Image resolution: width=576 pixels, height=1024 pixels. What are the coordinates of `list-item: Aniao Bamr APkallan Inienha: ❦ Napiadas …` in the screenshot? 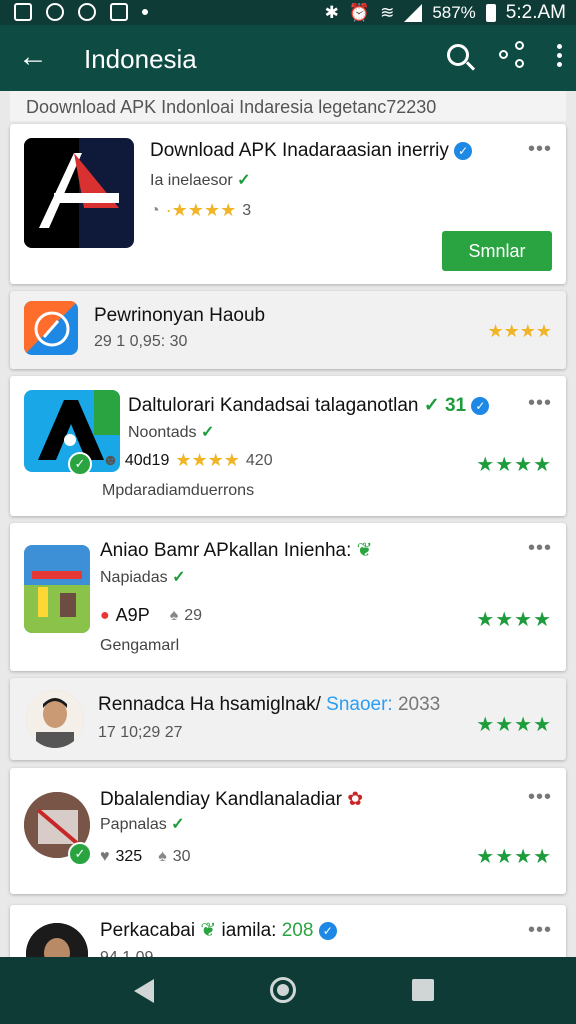 It's located at (288, 597).